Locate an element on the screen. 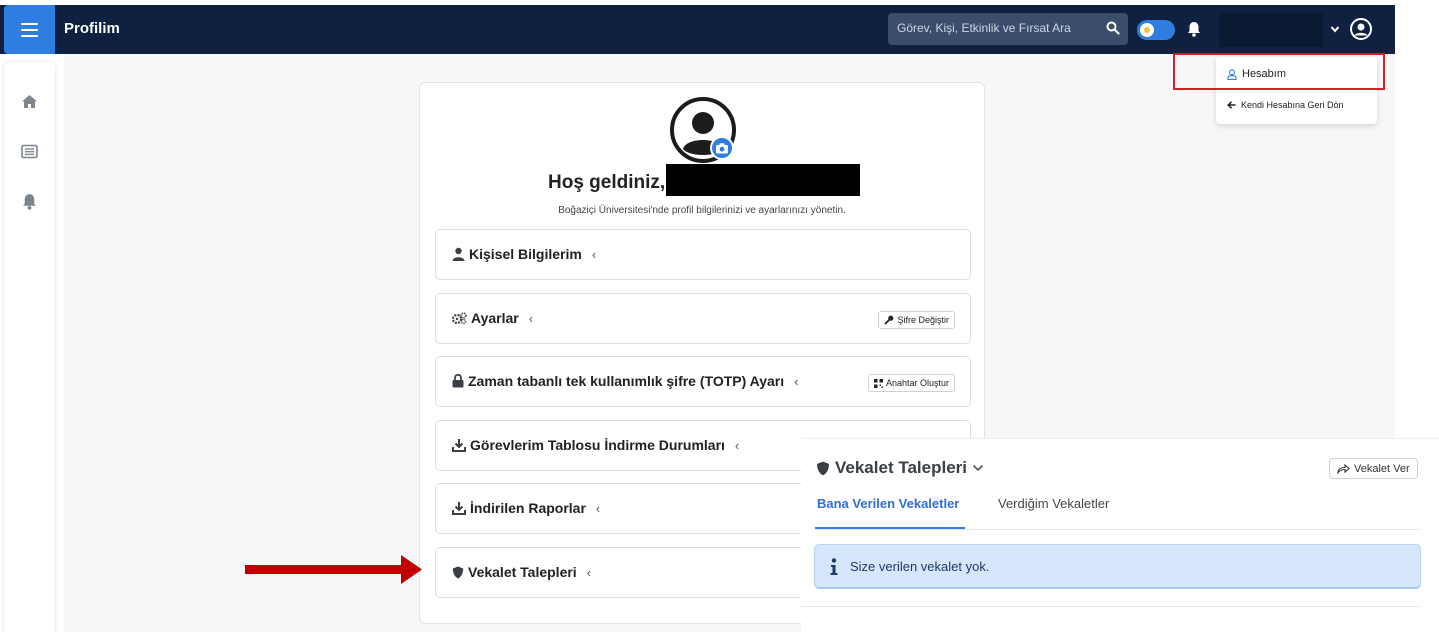 The width and height of the screenshot is (1439, 632). panel-title: Vekalet Talepleri is located at coordinates (901, 467).